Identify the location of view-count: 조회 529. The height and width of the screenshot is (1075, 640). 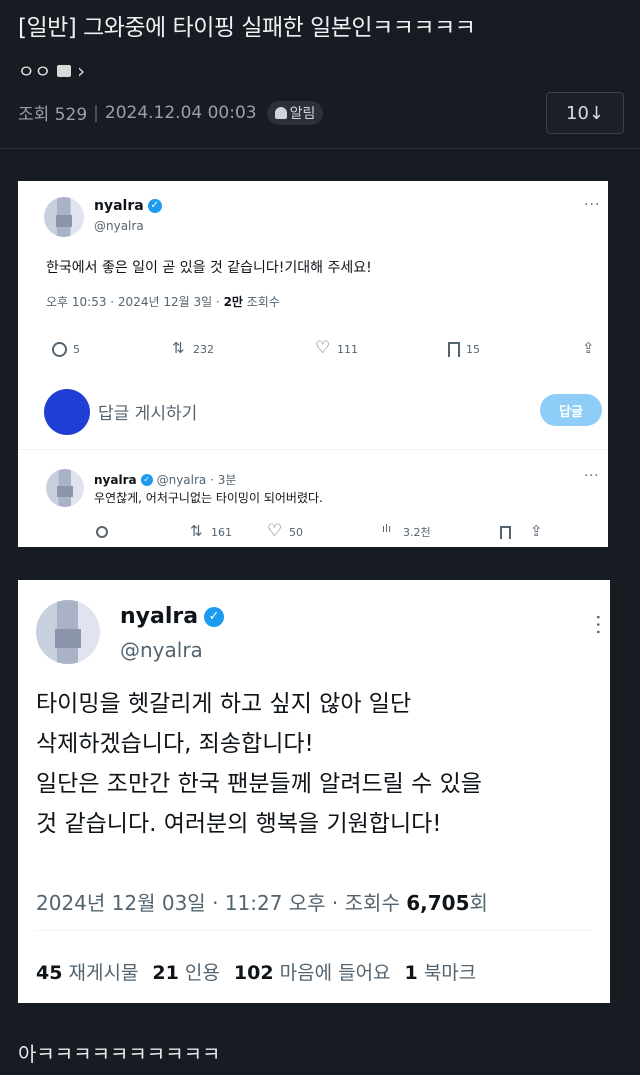
(53, 115).